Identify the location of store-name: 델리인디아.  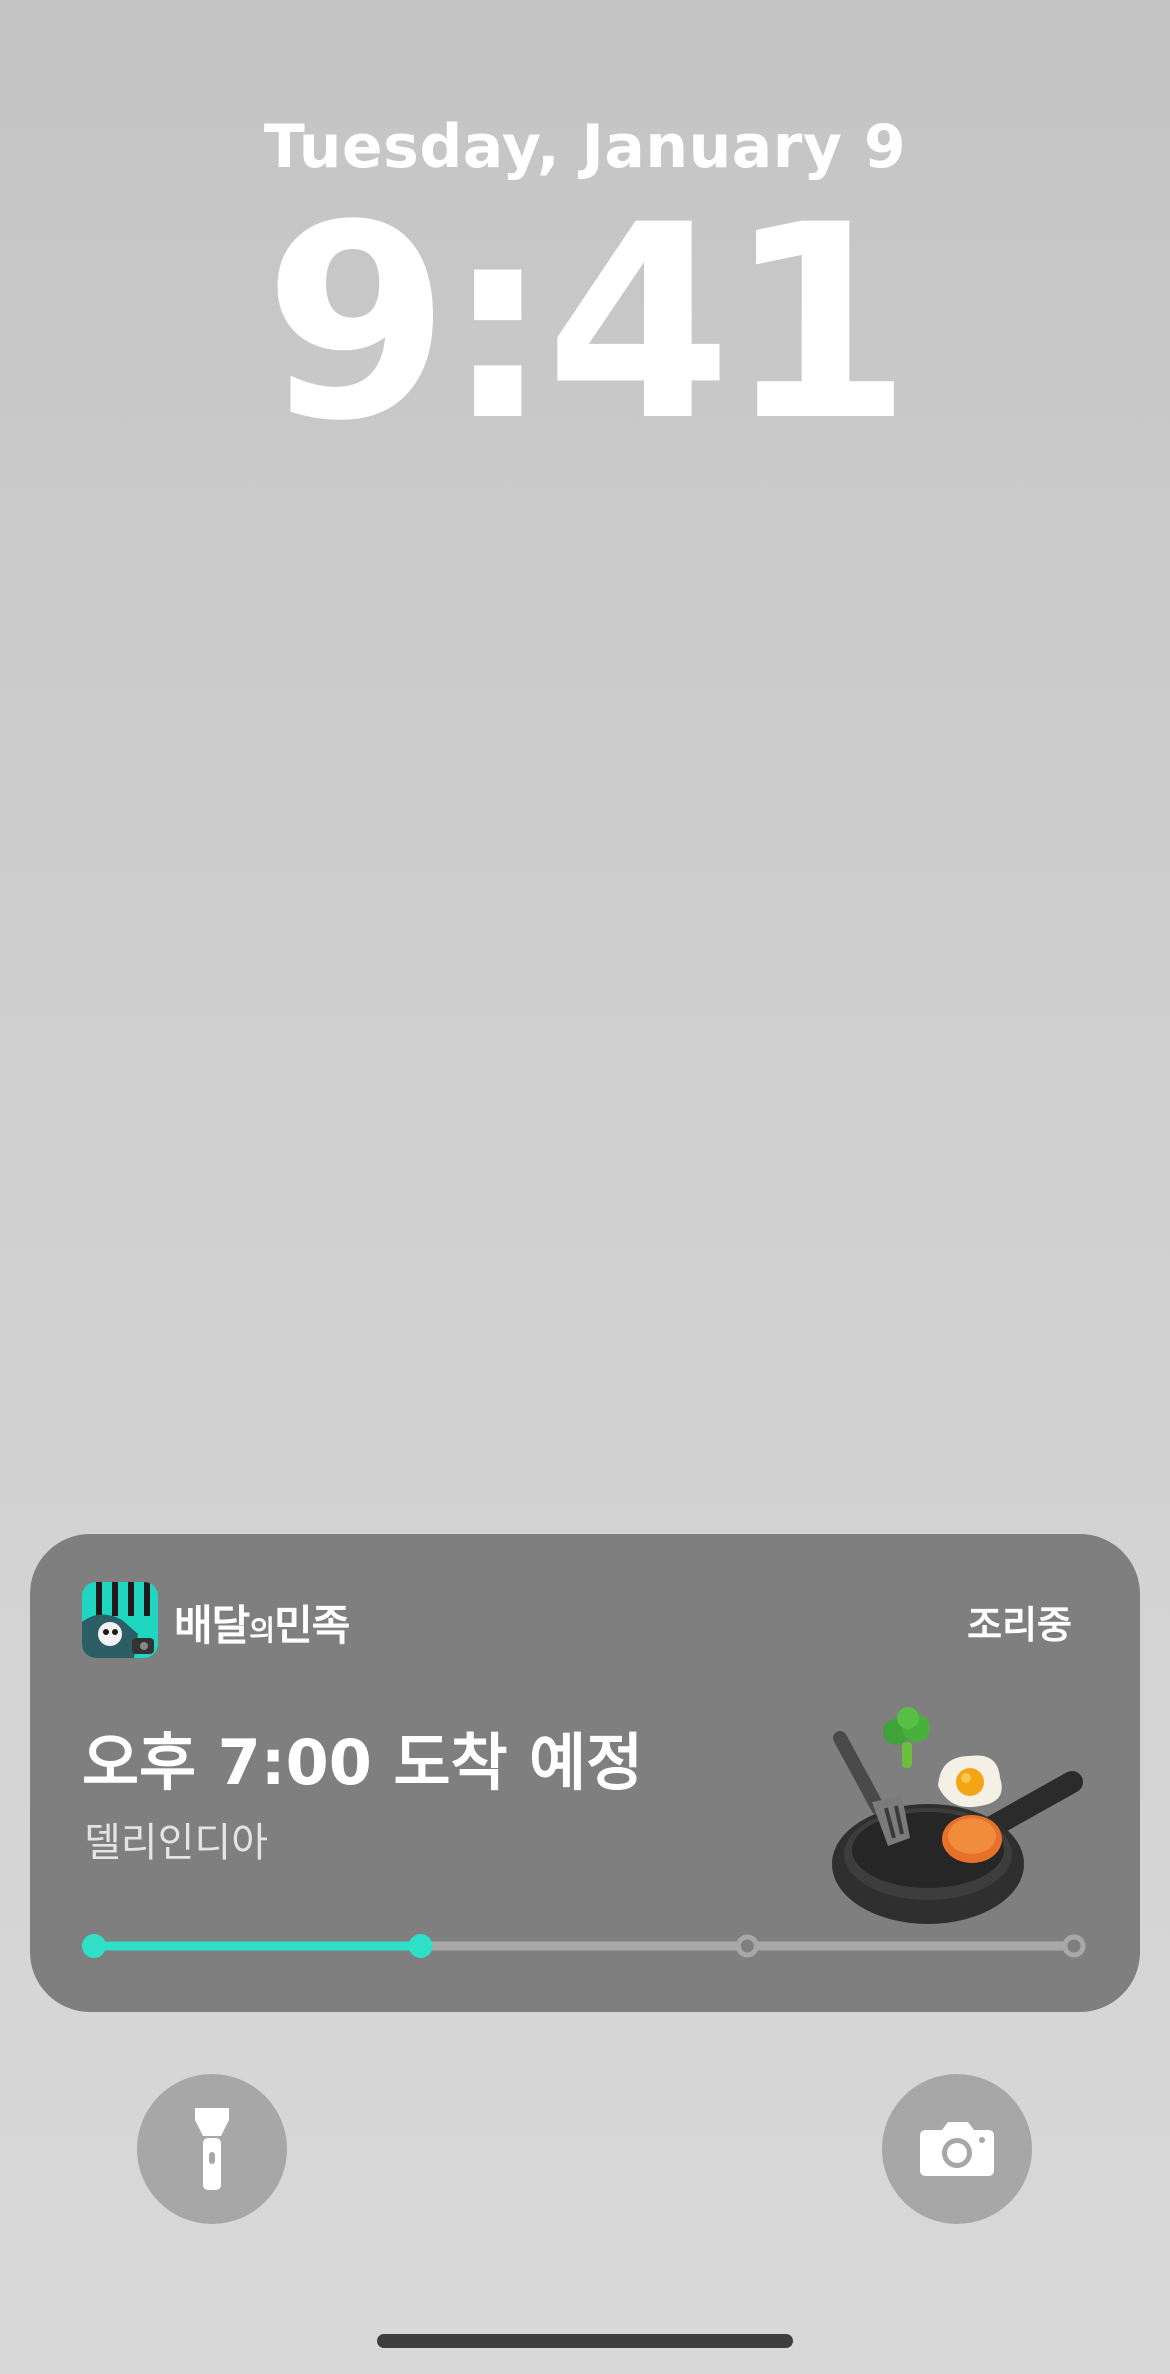
(176, 1843).